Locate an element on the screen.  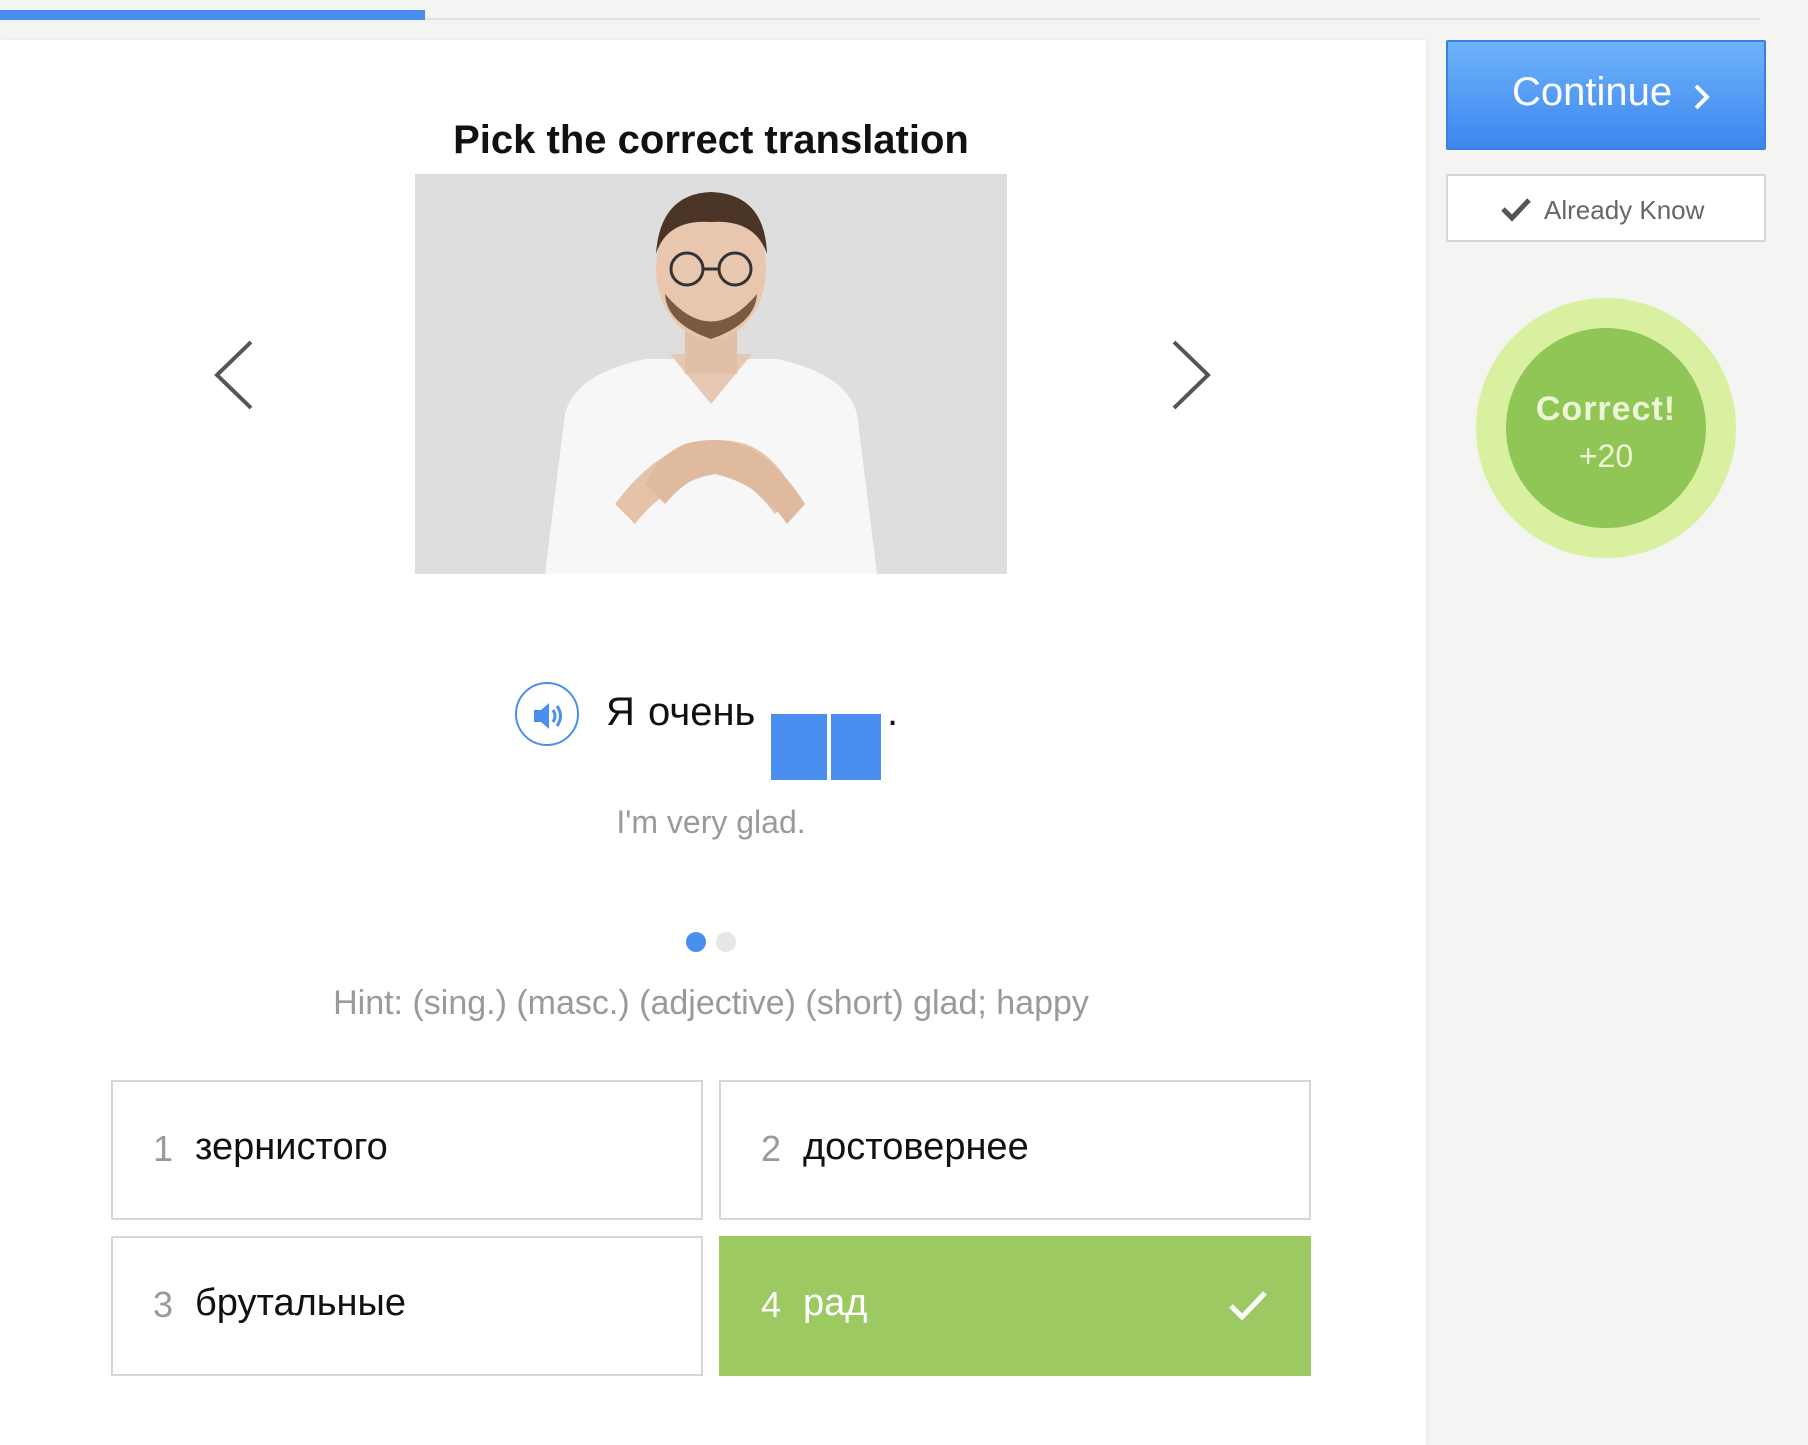
choice-label: достовернее is located at coordinates (916, 1147).